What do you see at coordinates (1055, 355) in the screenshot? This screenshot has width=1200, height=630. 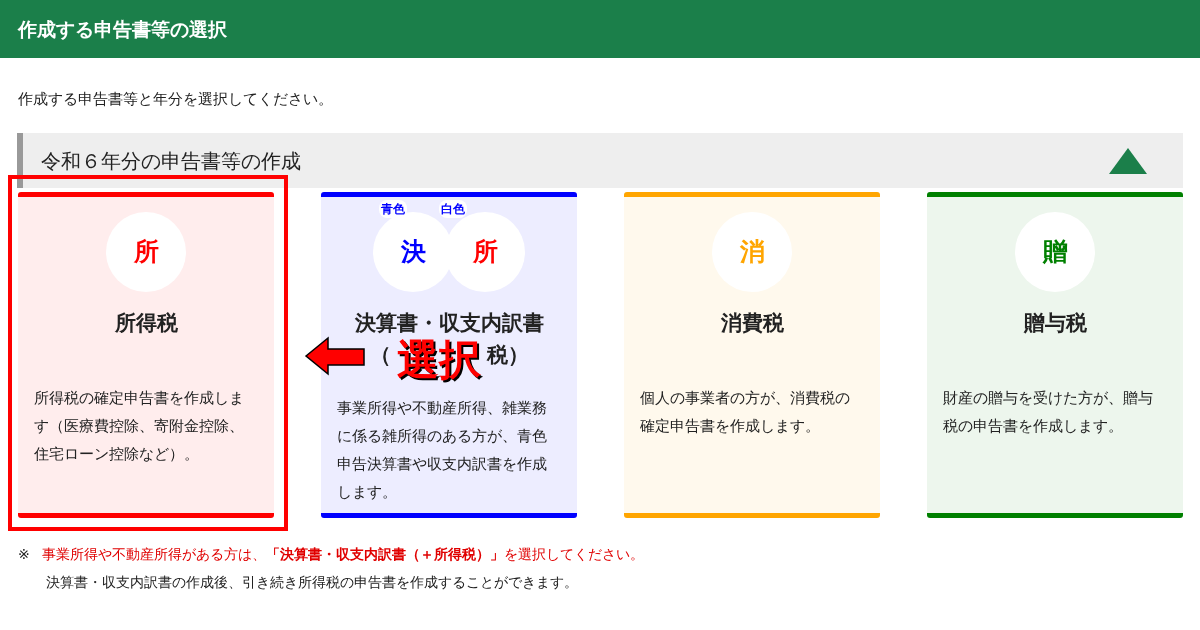 I see `tax-card: 贈 贈与税 財産の贈与を受けた方が、贈与税の申告書を作成します。` at bounding box center [1055, 355].